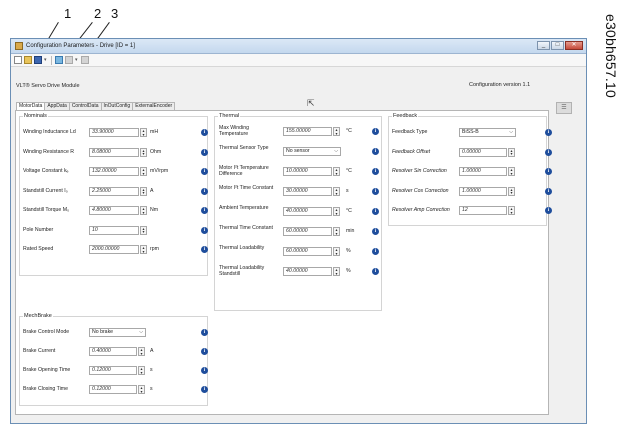 The height and width of the screenshot is (428, 619). What do you see at coordinates (77, 60) in the screenshot?
I see `export-dropdown-icon: ▾` at bounding box center [77, 60].